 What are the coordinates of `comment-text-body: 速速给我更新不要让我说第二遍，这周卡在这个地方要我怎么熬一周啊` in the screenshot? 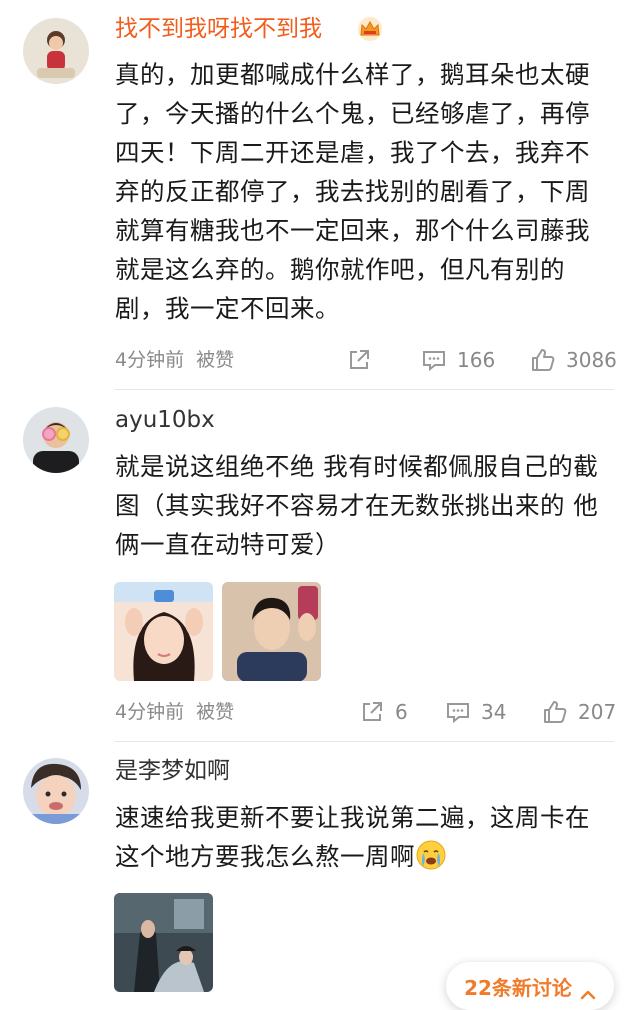 It's located at (352, 837).